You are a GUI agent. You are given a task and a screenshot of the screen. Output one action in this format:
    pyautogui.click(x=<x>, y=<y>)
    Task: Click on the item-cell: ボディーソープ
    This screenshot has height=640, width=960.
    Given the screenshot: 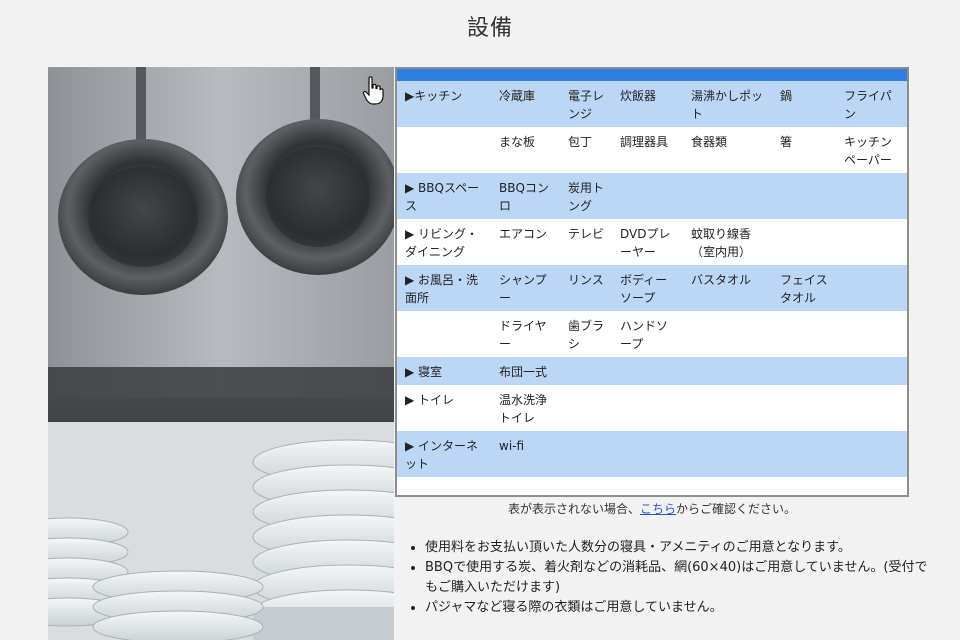 What is the action you would take?
    pyautogui.click(x=647, y=288)
    